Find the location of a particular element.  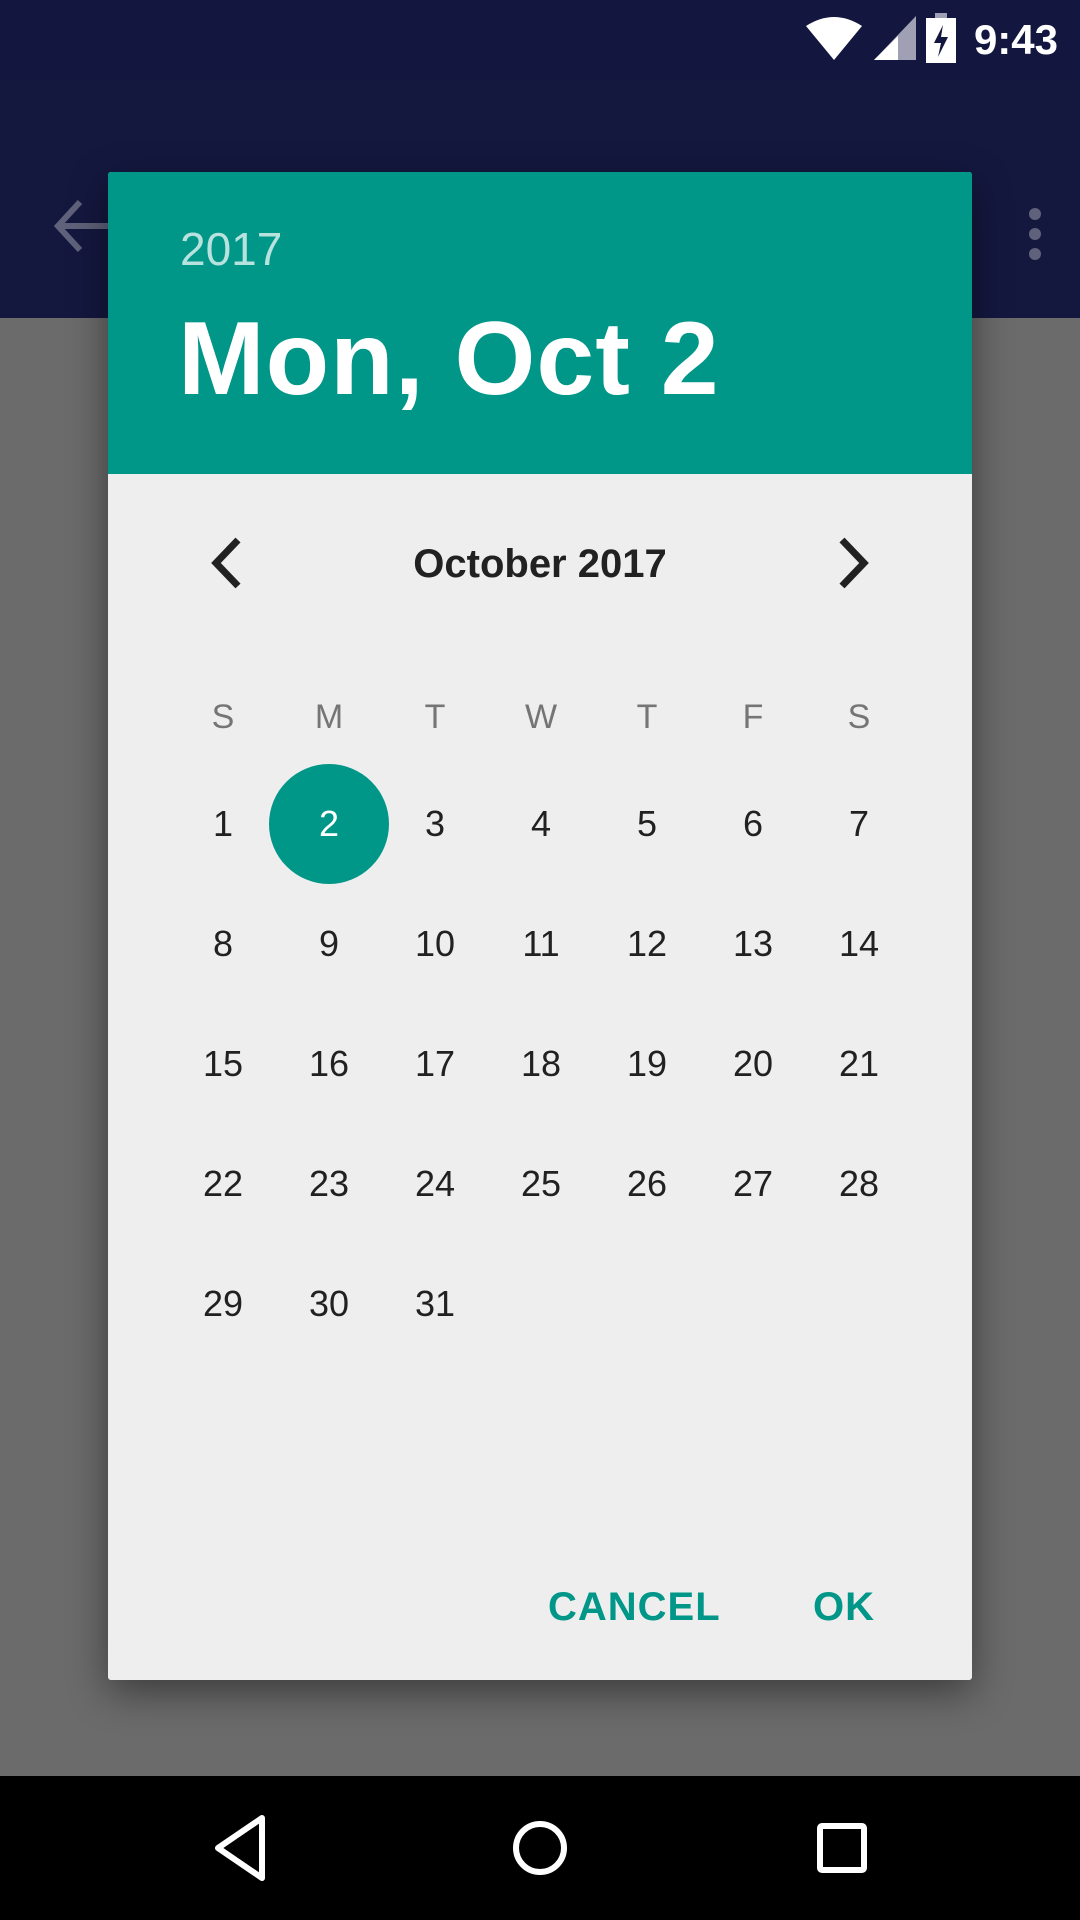

back-arrow-icon is located at coordinates (83, 228).